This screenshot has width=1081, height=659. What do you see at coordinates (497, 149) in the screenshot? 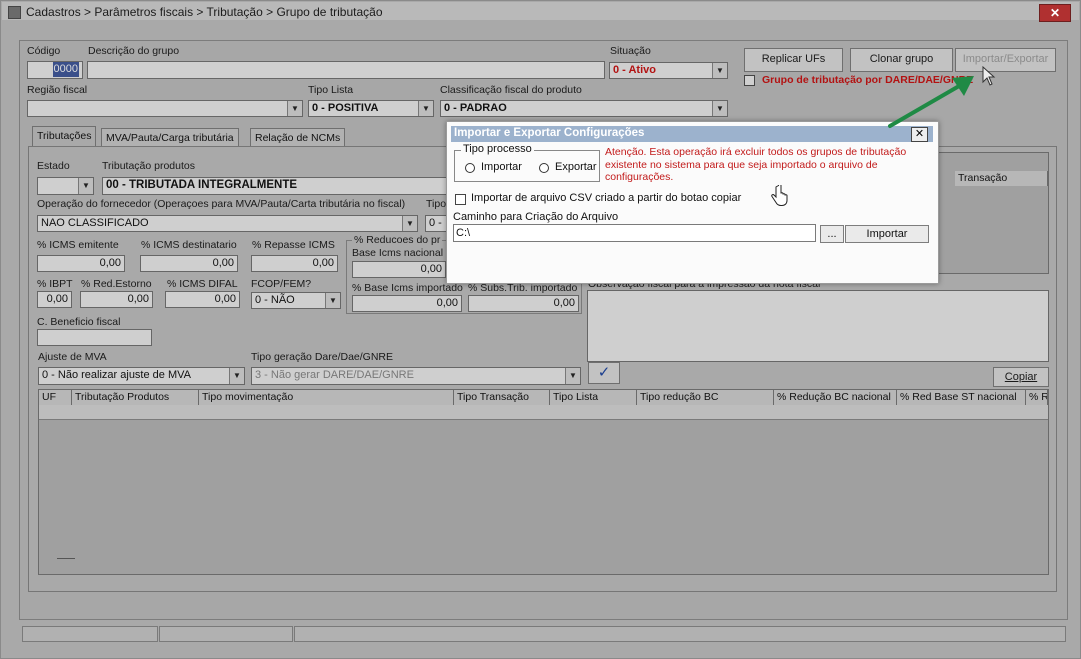
I see `tipo-processo-label: Tipo processo` at bounding box center [497, 149].